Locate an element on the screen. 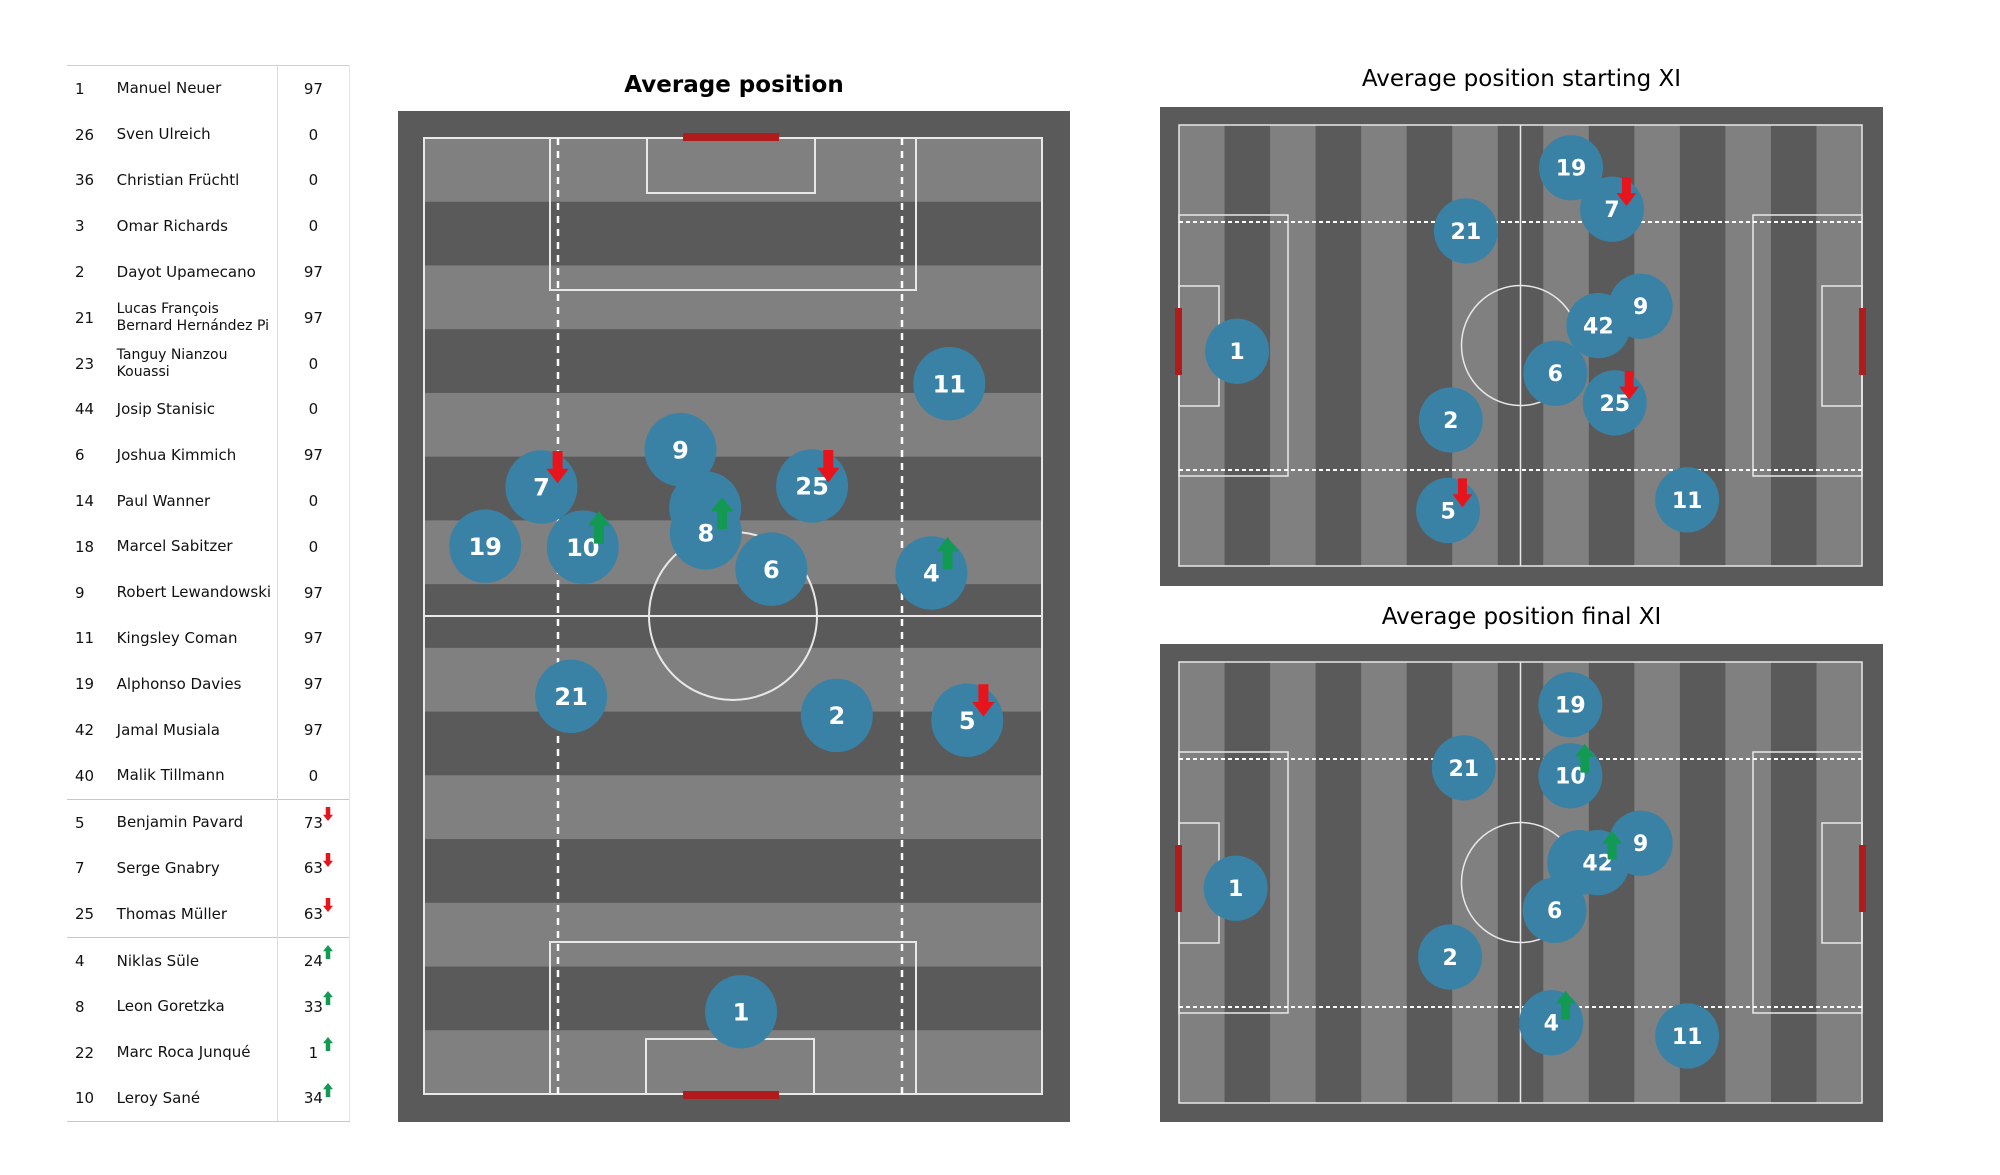  player-number: 25 is located at coordinates (1614, 404).